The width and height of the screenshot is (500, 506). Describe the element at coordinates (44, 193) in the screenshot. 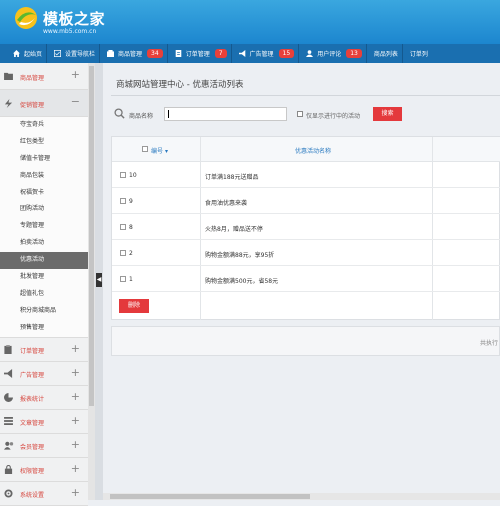

I see `sidebar-item: 祝福贺卡` at that location.